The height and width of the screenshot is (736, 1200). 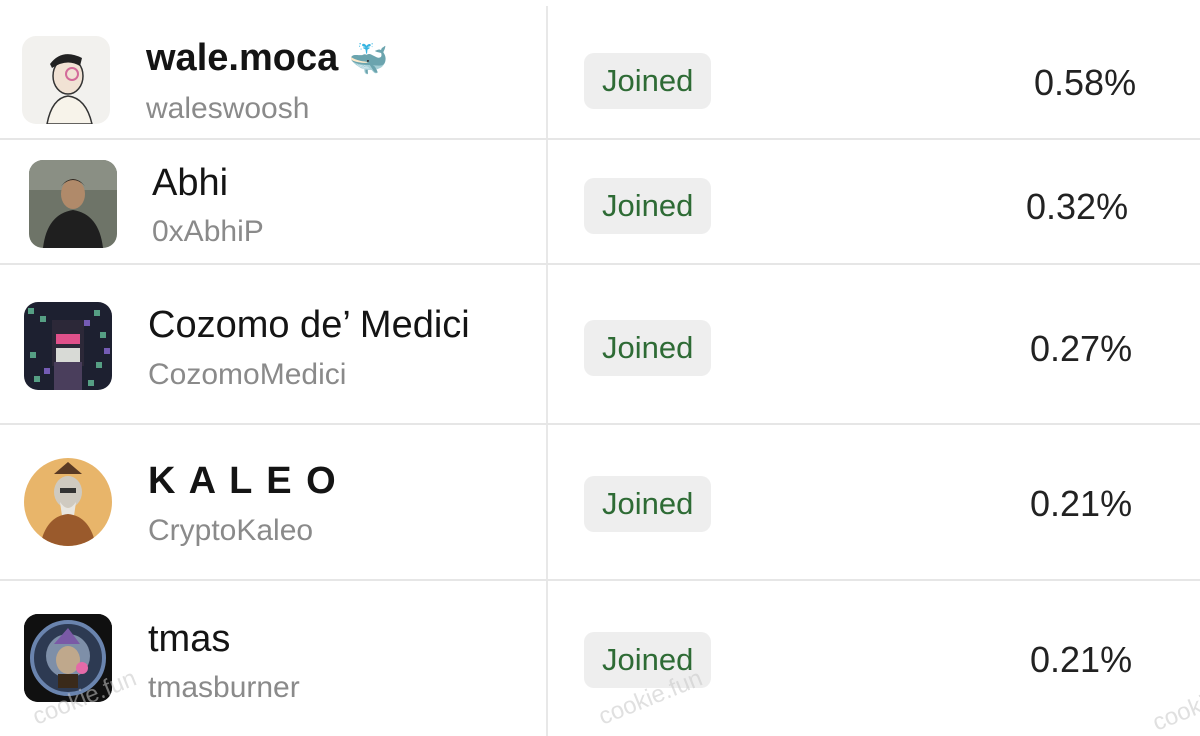 What do you see at coordinates (1085, 82) in the screenshot?
I see `share-percentage: 0.58%` at bounding box center [1085, 82].